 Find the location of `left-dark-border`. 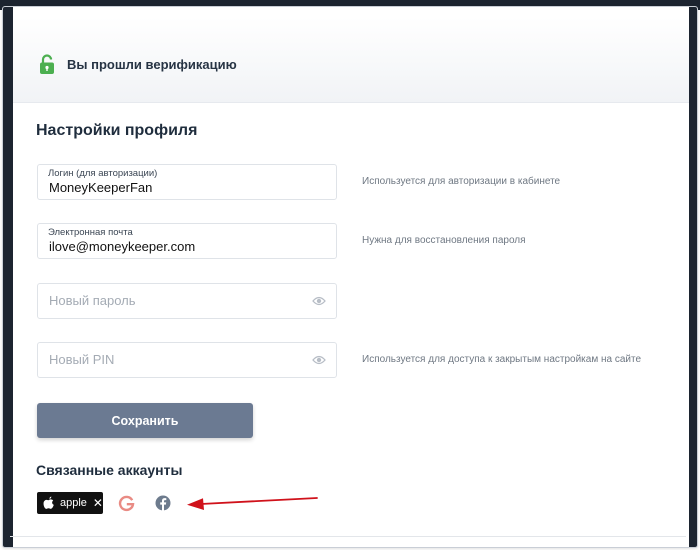

left-dark-border is located at coordinates (8, 277).